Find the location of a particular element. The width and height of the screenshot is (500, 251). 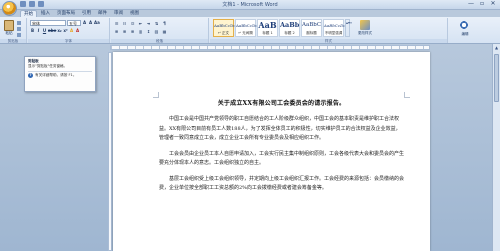

align-center-icon: ≡ is located at coordinates (124, 32).